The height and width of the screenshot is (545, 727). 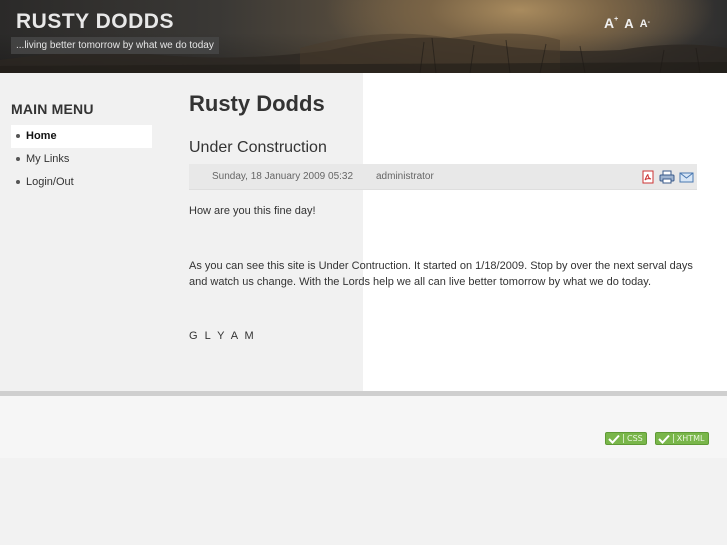 I want to click on article-paragraph: How are you this fine day!, so click(x=252, y=211).